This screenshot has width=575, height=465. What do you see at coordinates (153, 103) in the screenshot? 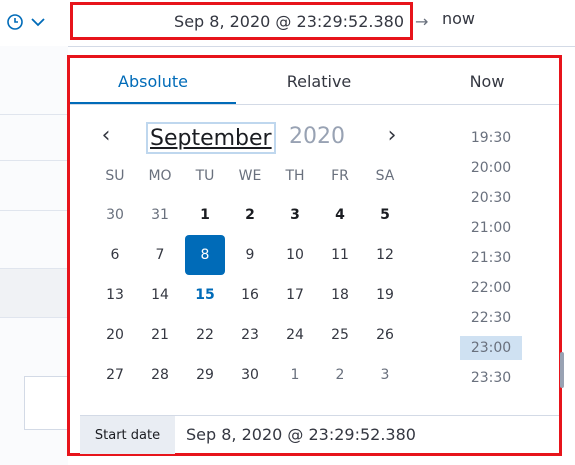
I see `active-tab-indicator` at bounding box center [153, 103].